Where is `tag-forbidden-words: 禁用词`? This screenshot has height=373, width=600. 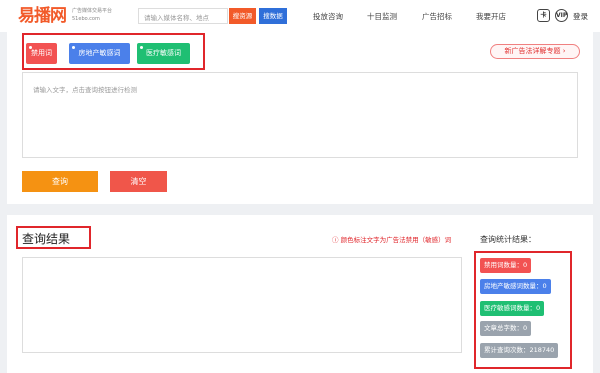
tag-forbidden-words: 禁用词 is located at coordinates (41, 53).